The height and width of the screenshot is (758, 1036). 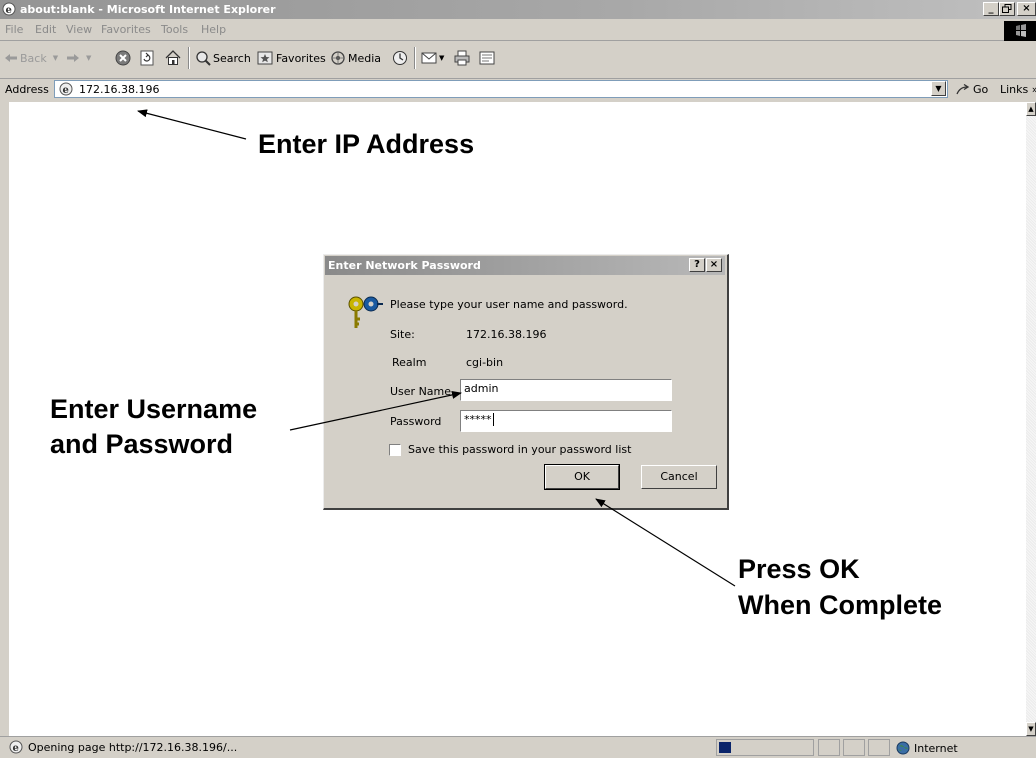 What do you see at coordinates (566, 390) in the screenshot?
I see `username-input: admin` at bounding box center [566, 390].